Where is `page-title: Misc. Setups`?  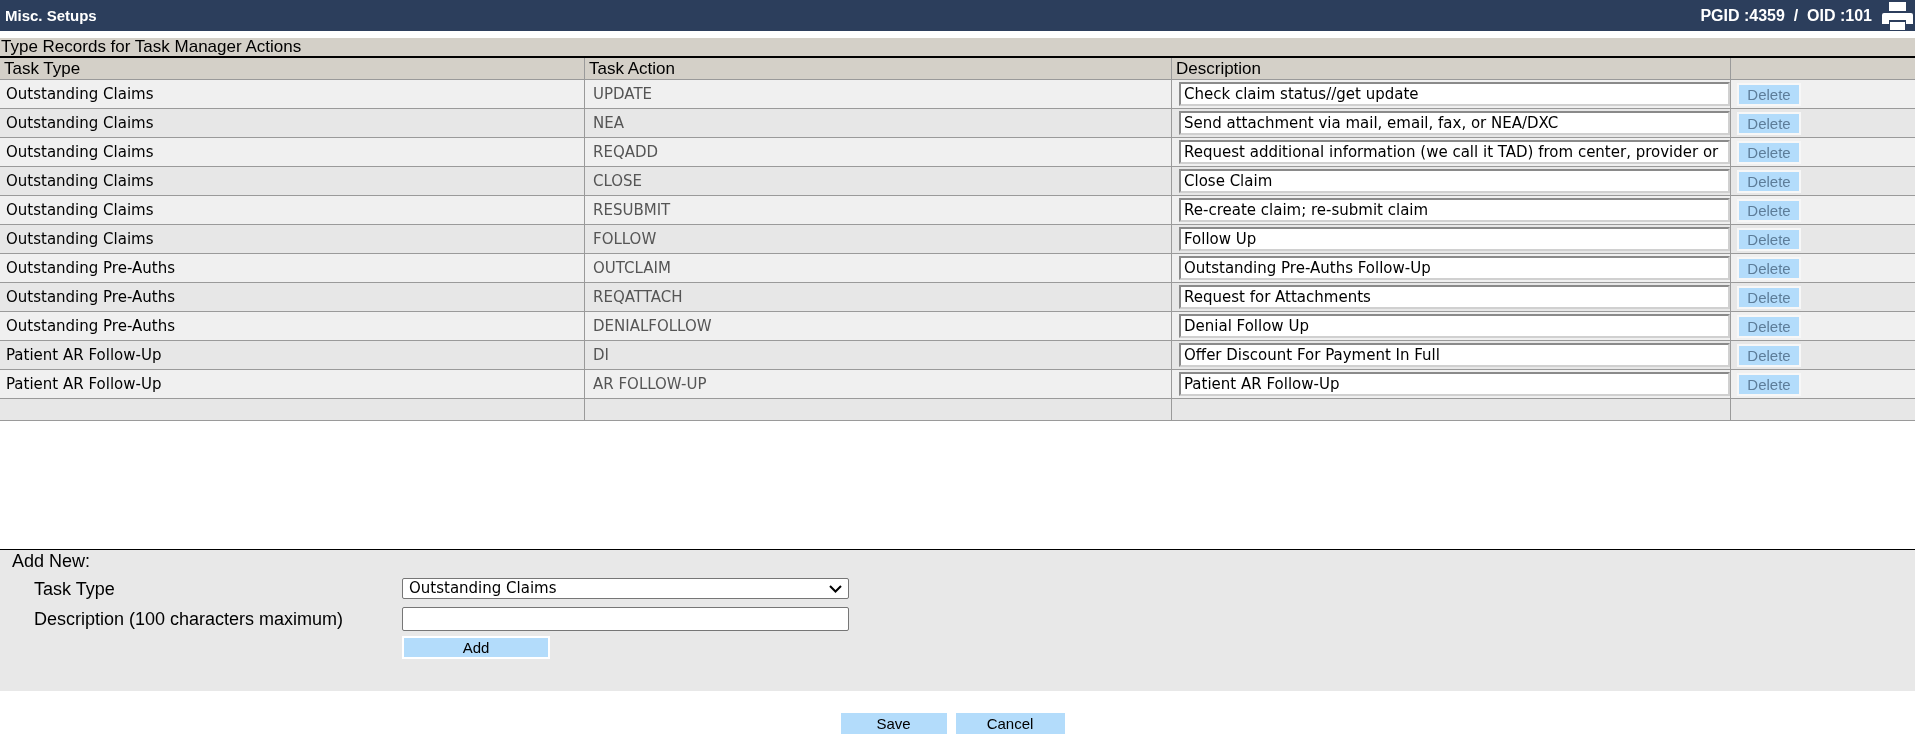
page-title: Misc. Setups is located at coordinates (51, 15).